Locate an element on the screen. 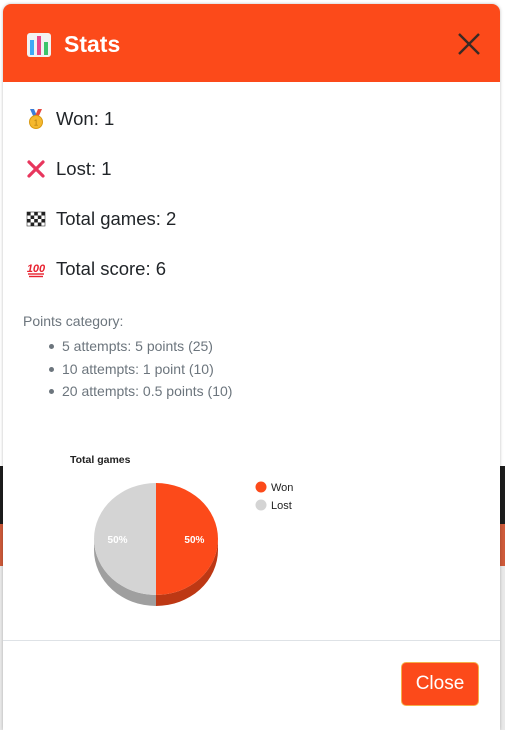 The width and height of the screenshot is (505, 730). list-item: 10 attempts: 1 point (10) is located at coordinates (140, 369).